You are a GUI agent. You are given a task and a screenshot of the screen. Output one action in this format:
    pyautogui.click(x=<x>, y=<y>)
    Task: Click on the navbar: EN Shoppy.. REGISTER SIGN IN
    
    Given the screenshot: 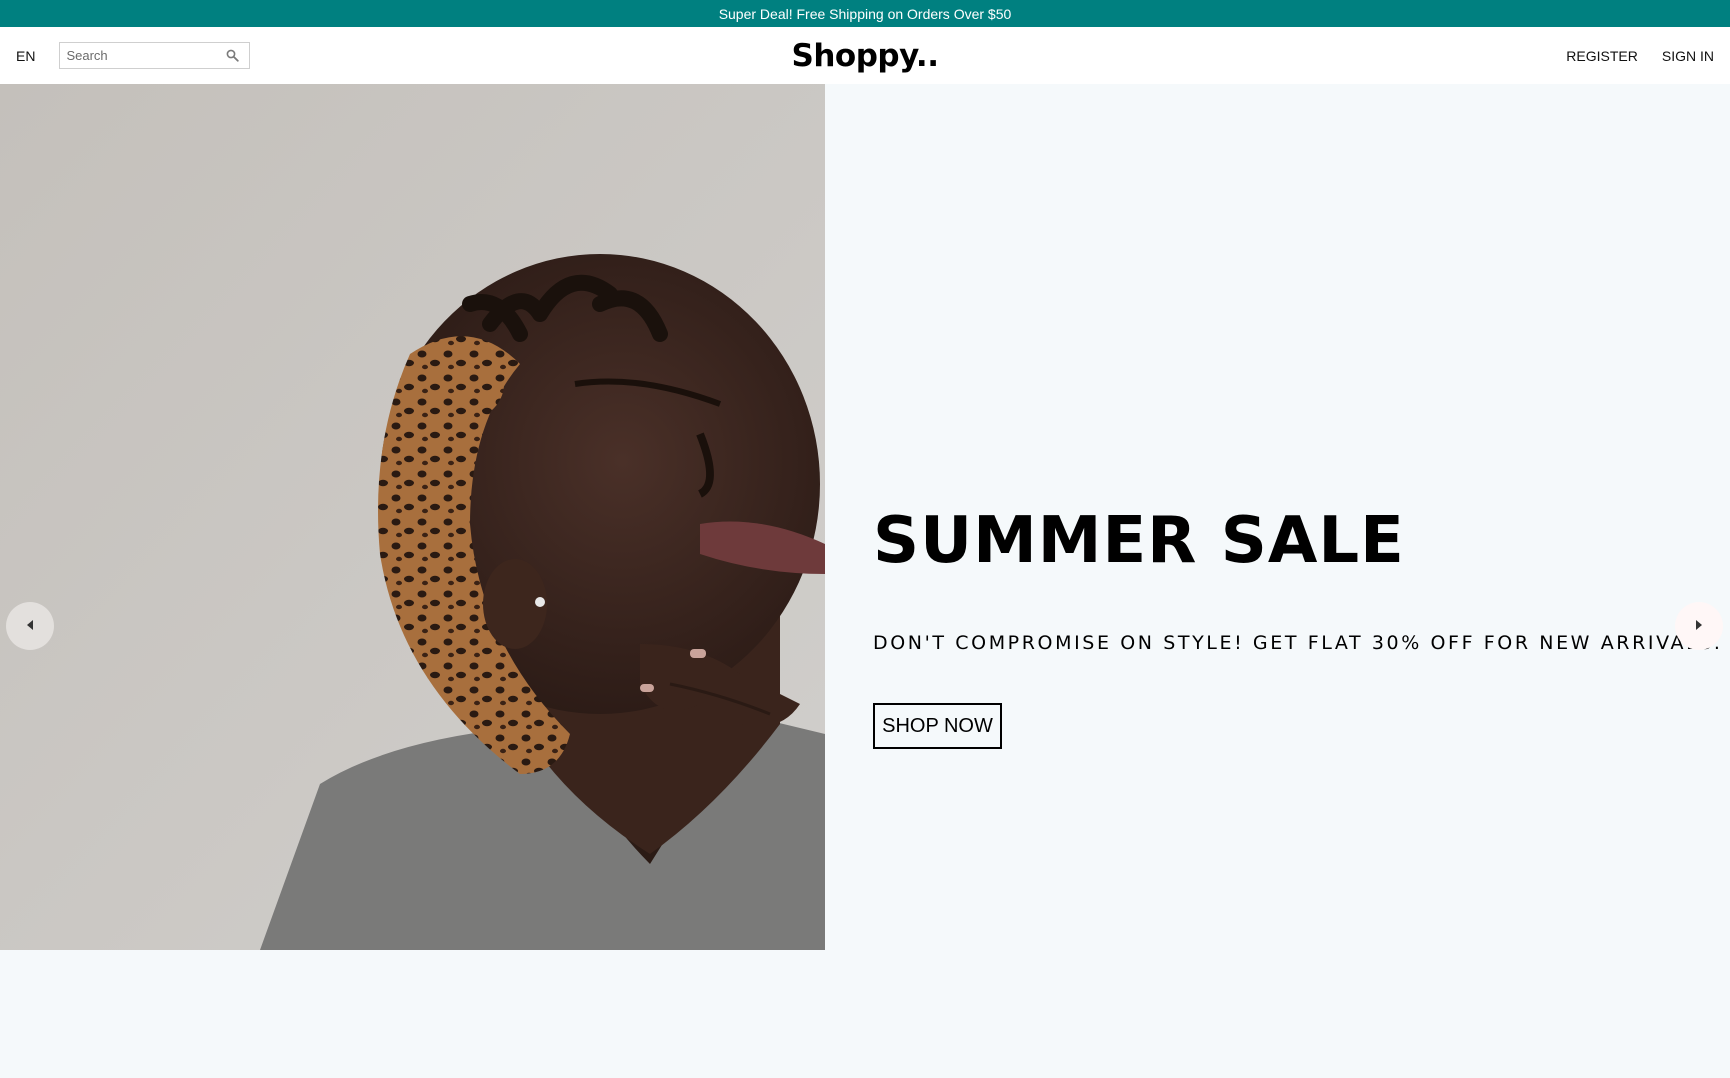 What is the action you would take?
    pyautogui.click(x=865, y=55)
    